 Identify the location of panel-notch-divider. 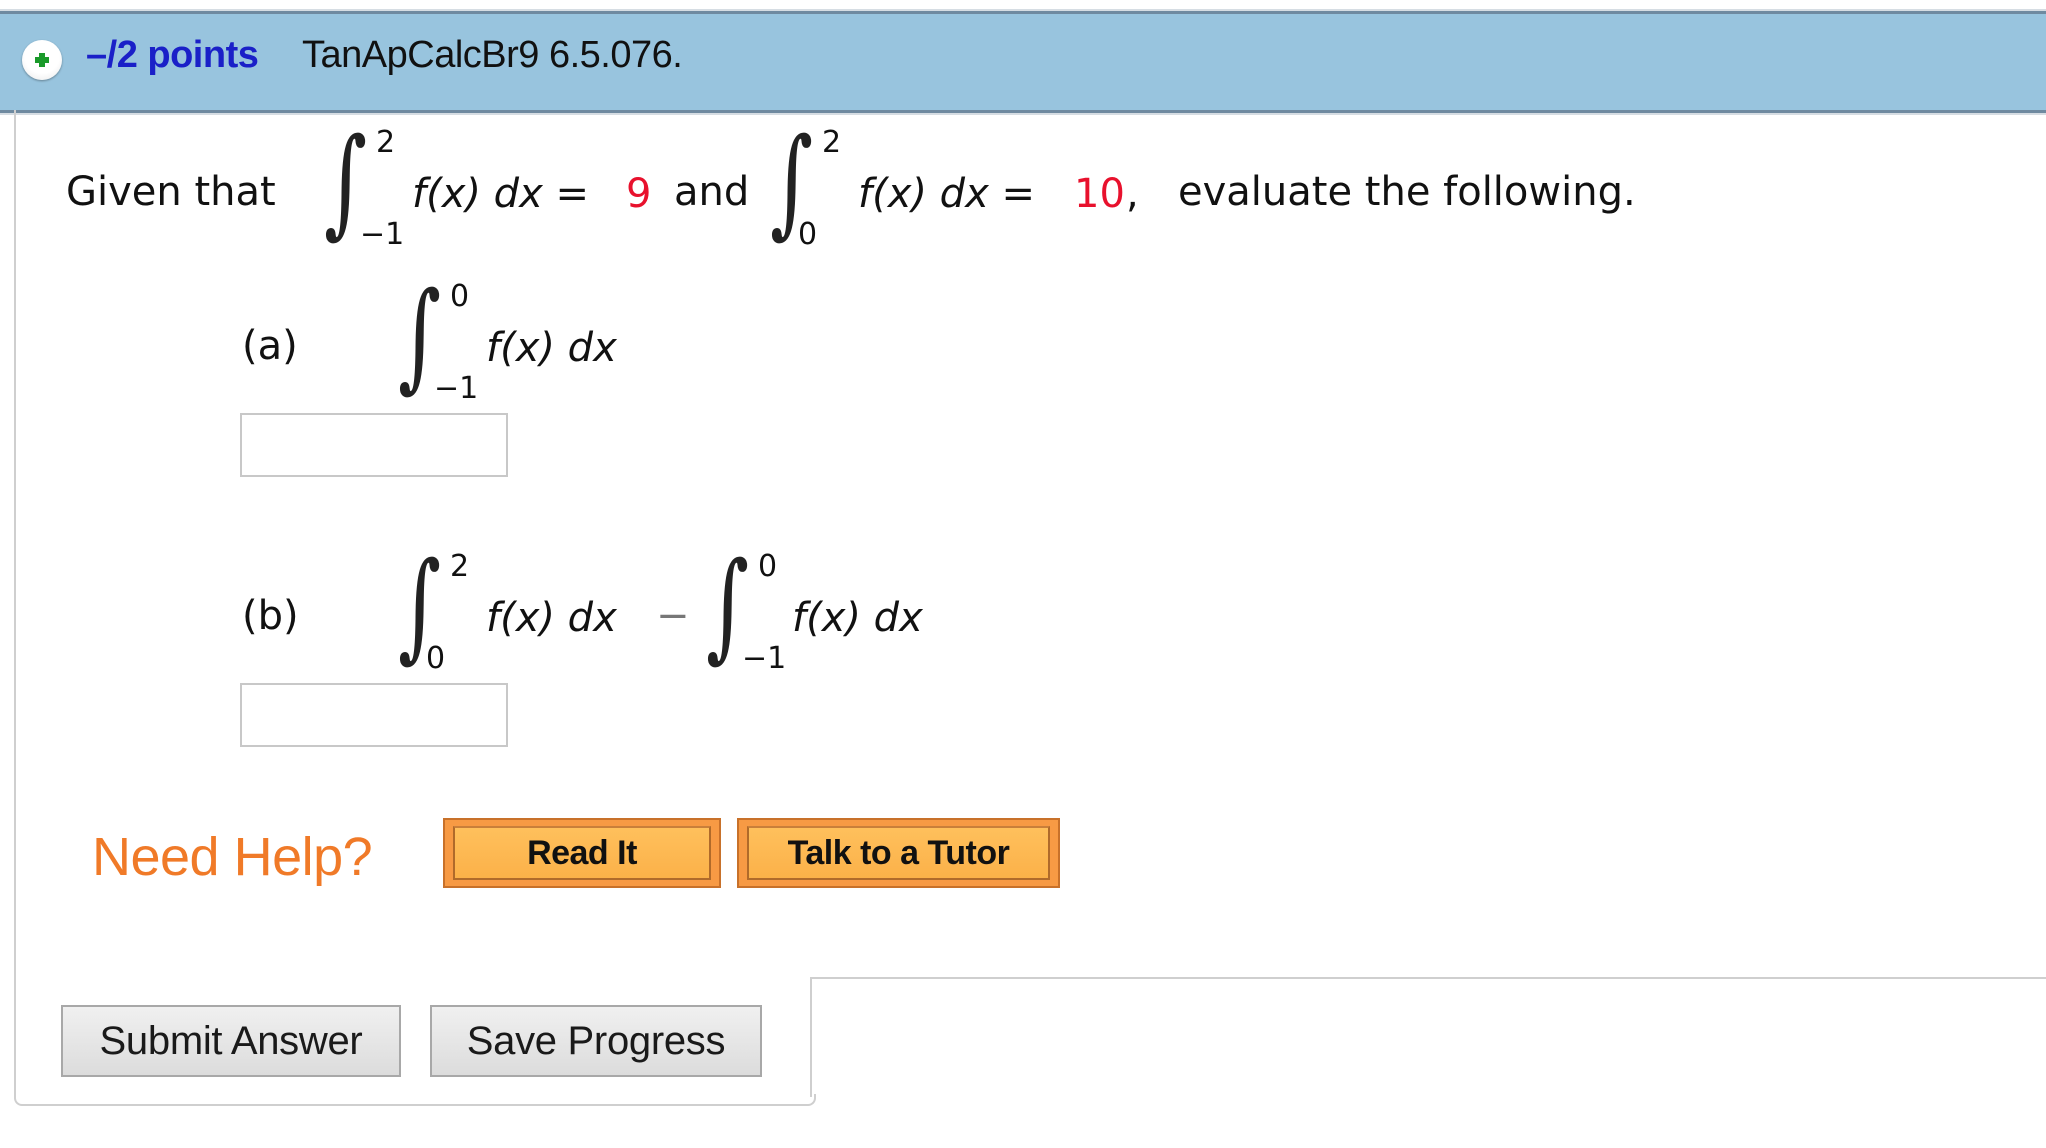
(811, 1037).